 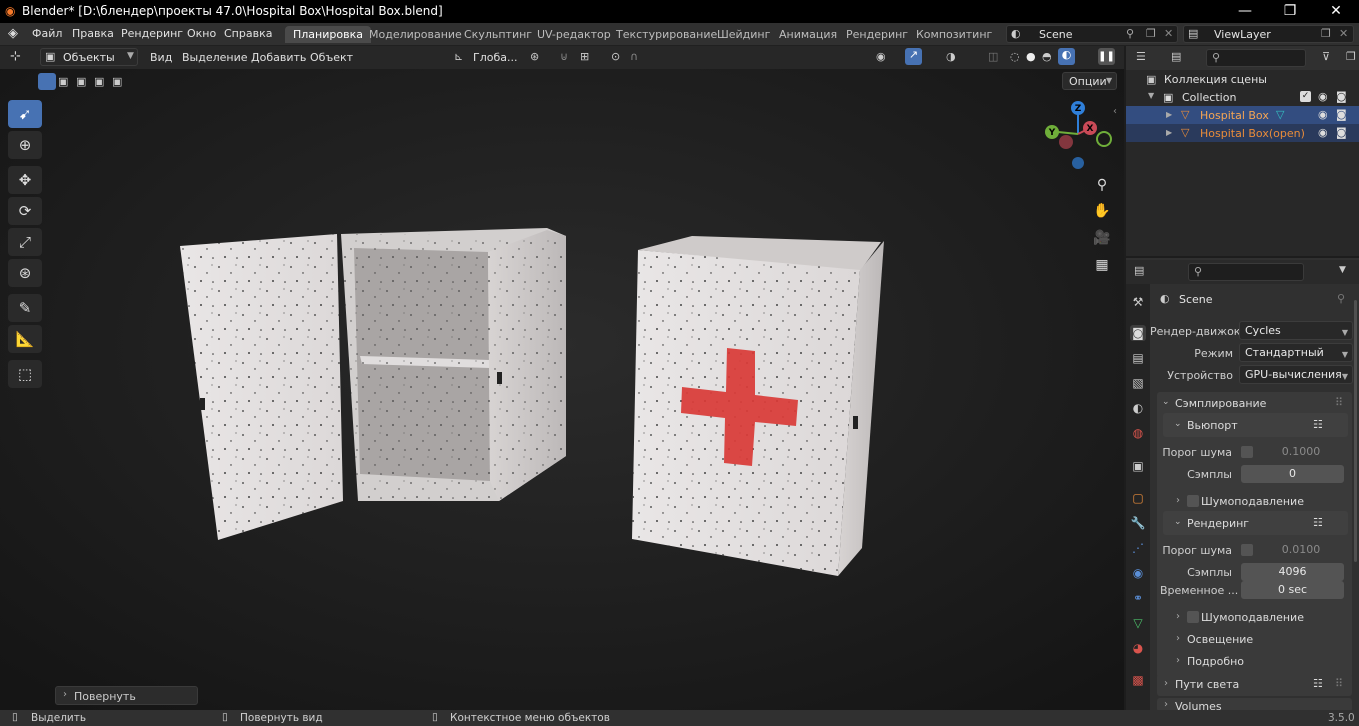 I want to click on render-tab-icon: ◙, so click(x=1138, y=333).